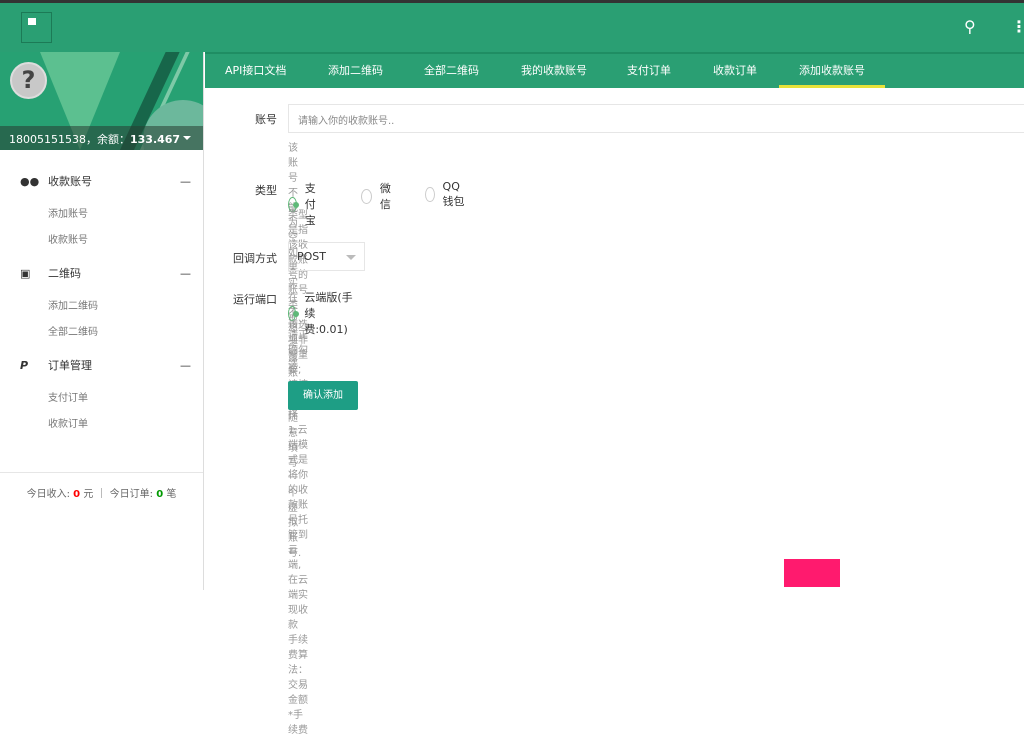 The image size is (1024, 738). What do you see at coordinates (298, 685) in the screenshot?
I see `hint-line: 手续费算法：交易金额*手续费` at bounding box center [298, 685].